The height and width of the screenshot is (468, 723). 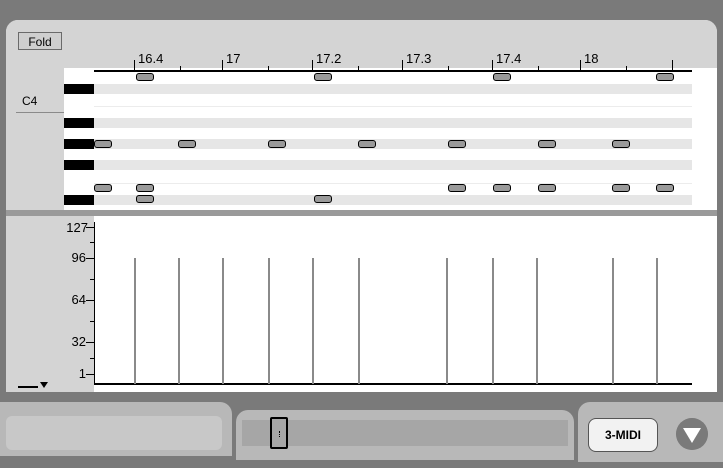 I want to click on ruler-label: 18, so click(x=591, y=58).